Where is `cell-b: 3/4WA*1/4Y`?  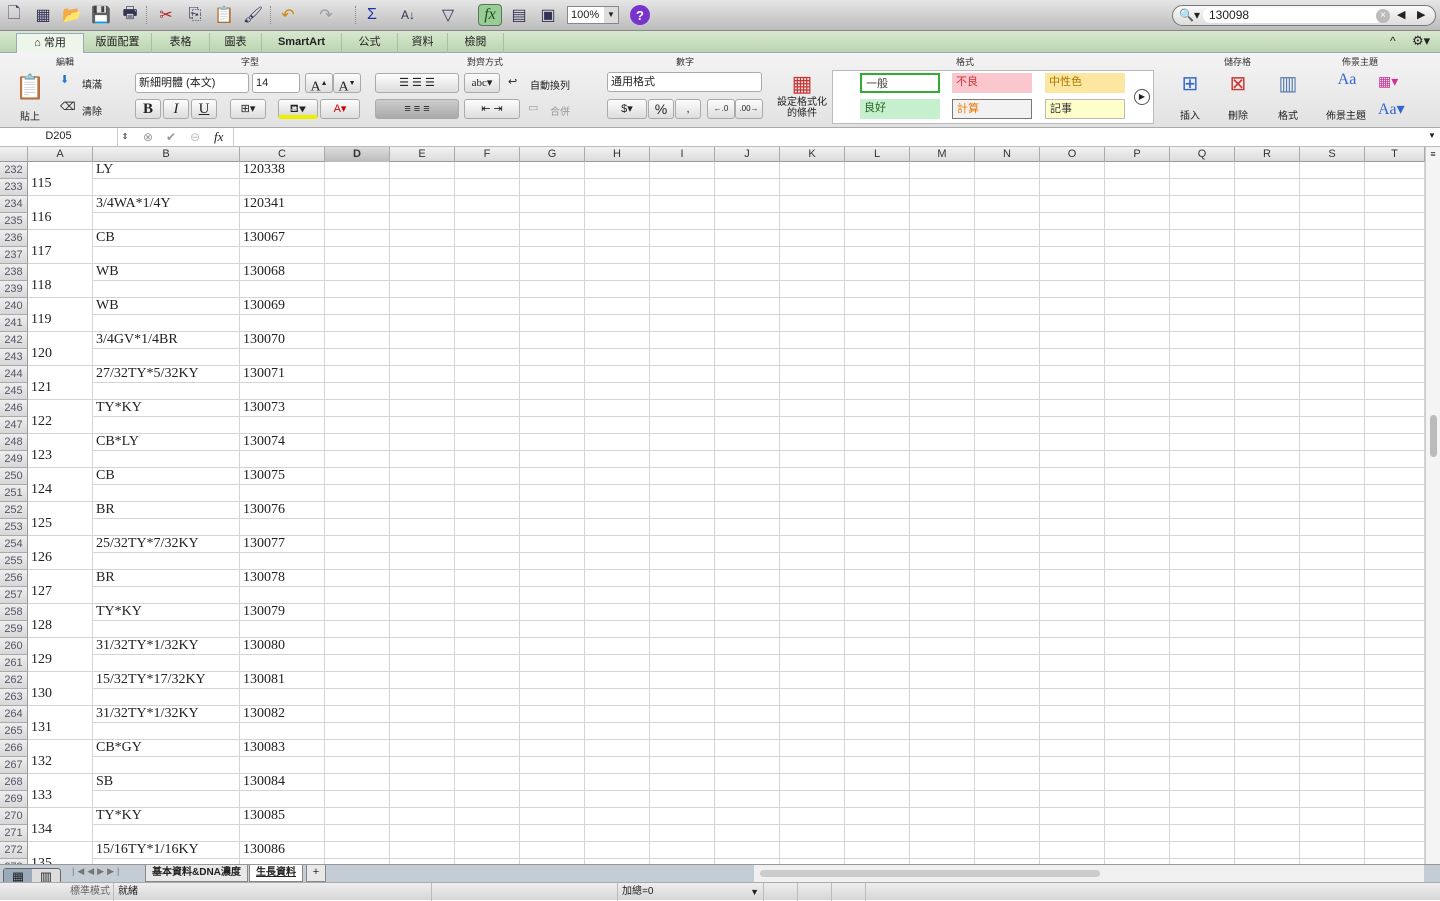
cell-b: 3/4WA*1/4Y is located at coordinates (166, 204).